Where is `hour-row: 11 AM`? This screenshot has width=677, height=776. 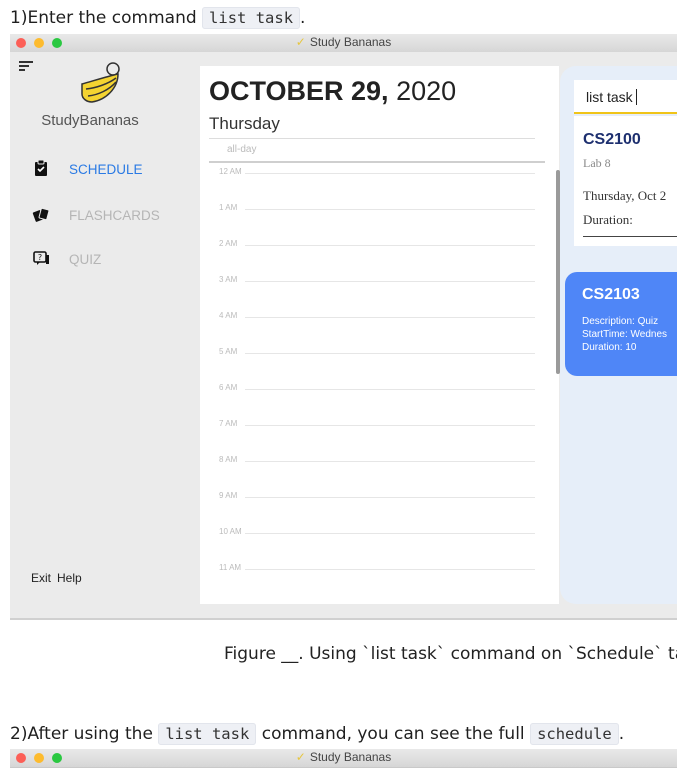
hour-row: 11 AM is located at coordinates (372, 569).